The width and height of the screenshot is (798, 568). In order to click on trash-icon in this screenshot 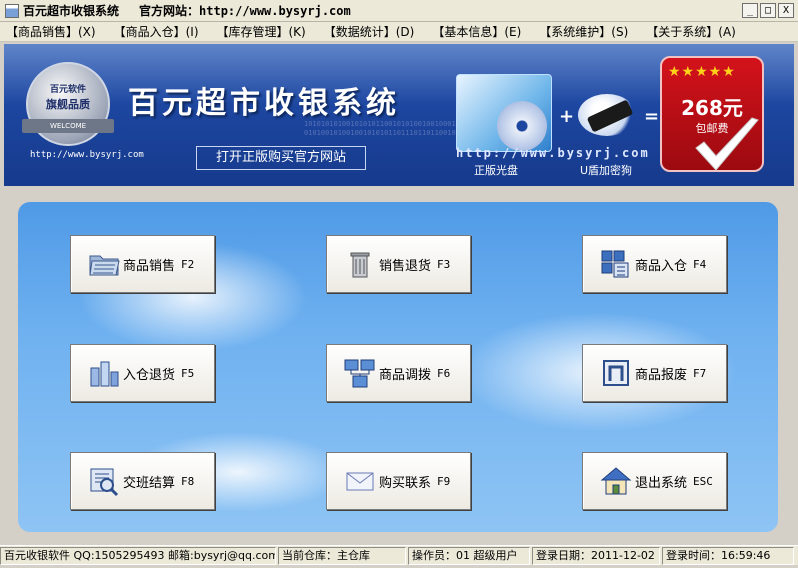, I will do `click(360, 265)`.